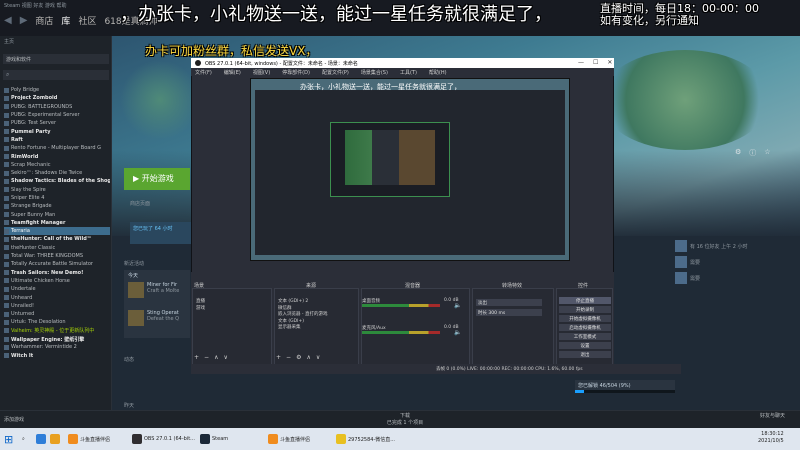 The image size is (800, 450). I want to click on game-list-item: theHunter Classic, so click(57, 248).